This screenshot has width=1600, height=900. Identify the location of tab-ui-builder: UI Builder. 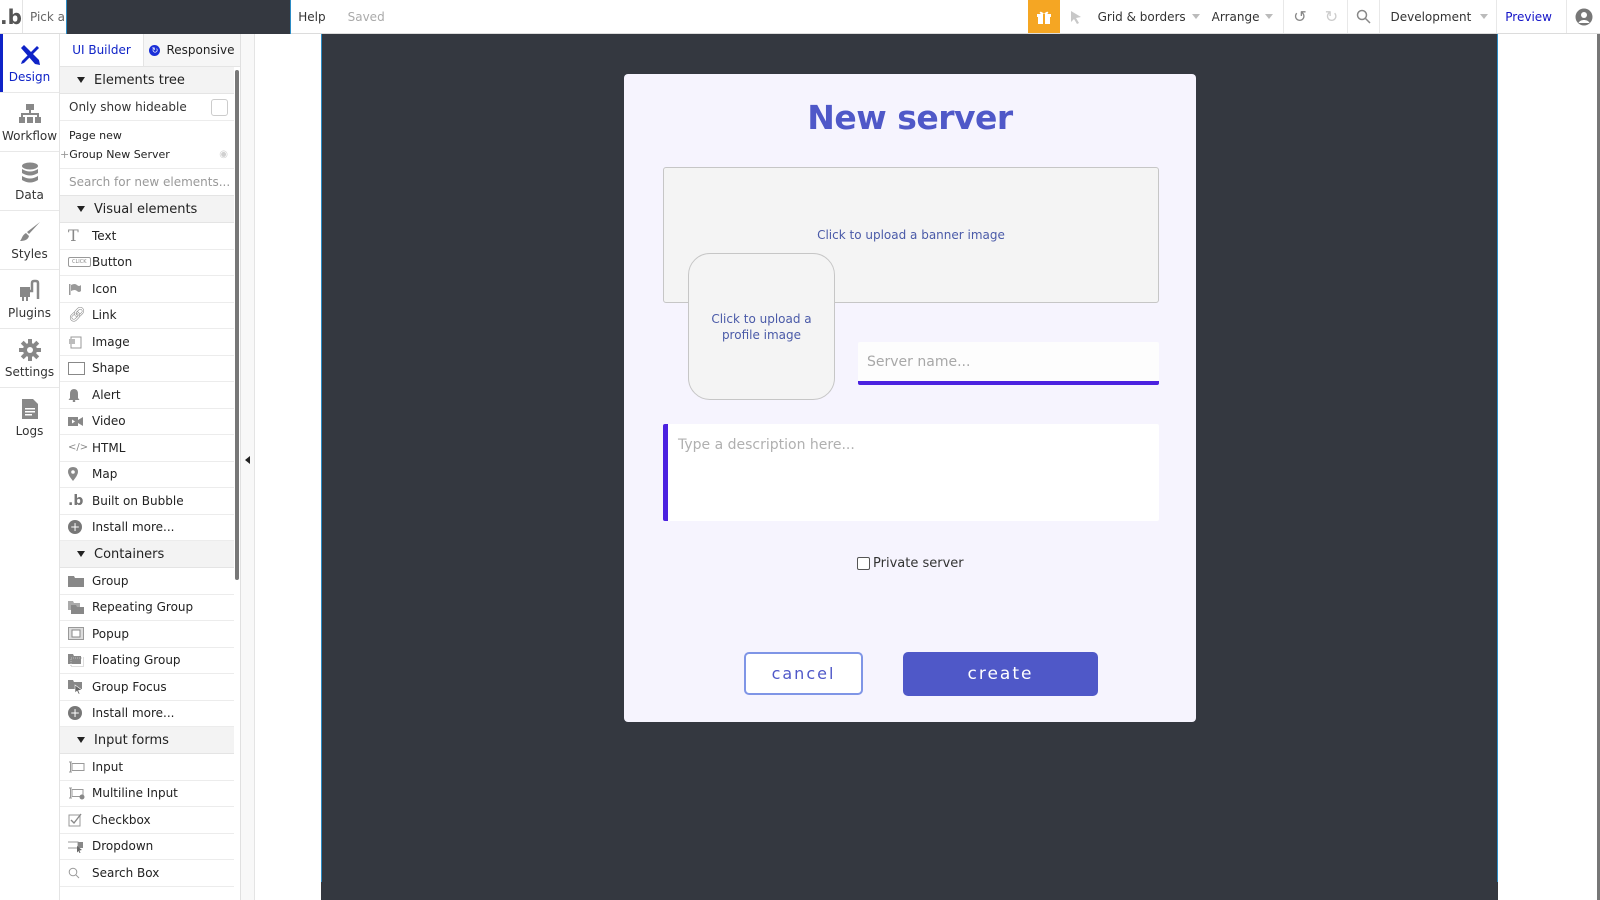
(101, 50).